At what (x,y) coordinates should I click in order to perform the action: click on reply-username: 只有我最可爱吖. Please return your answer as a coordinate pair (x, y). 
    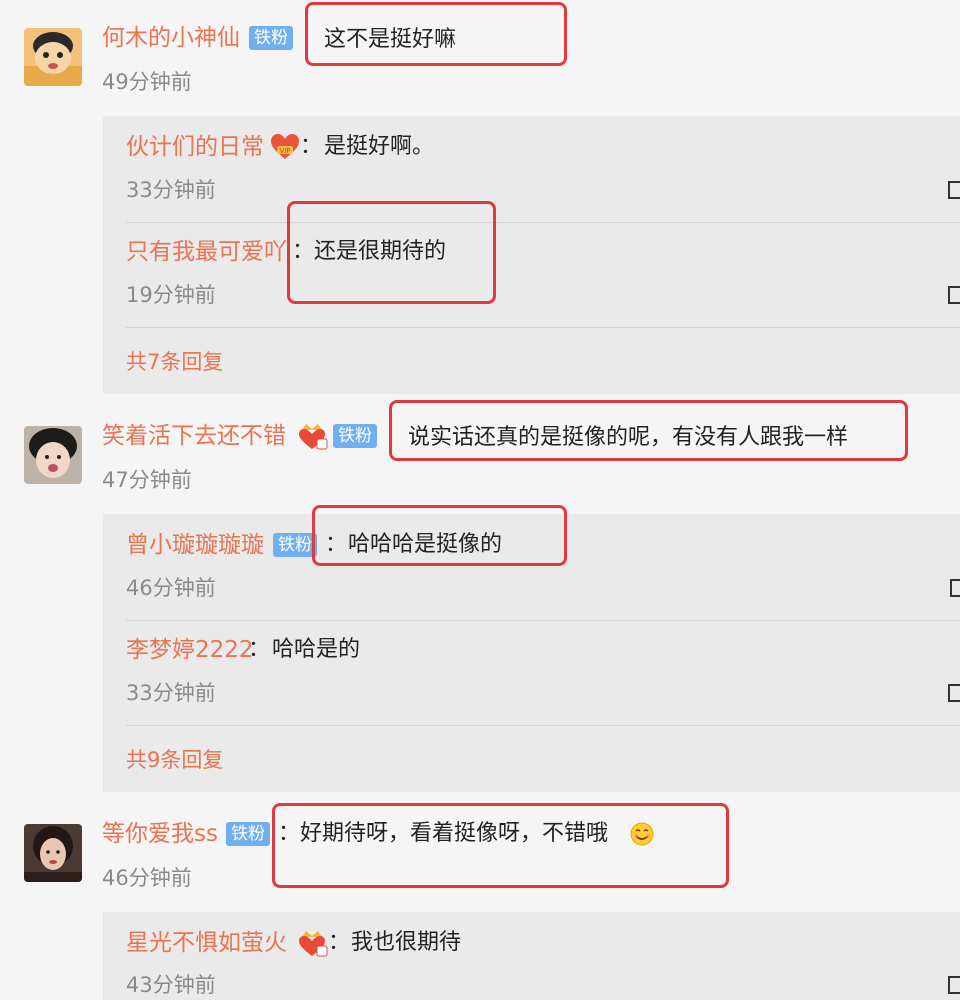
    Looking at the image, I should click on (206, 252).